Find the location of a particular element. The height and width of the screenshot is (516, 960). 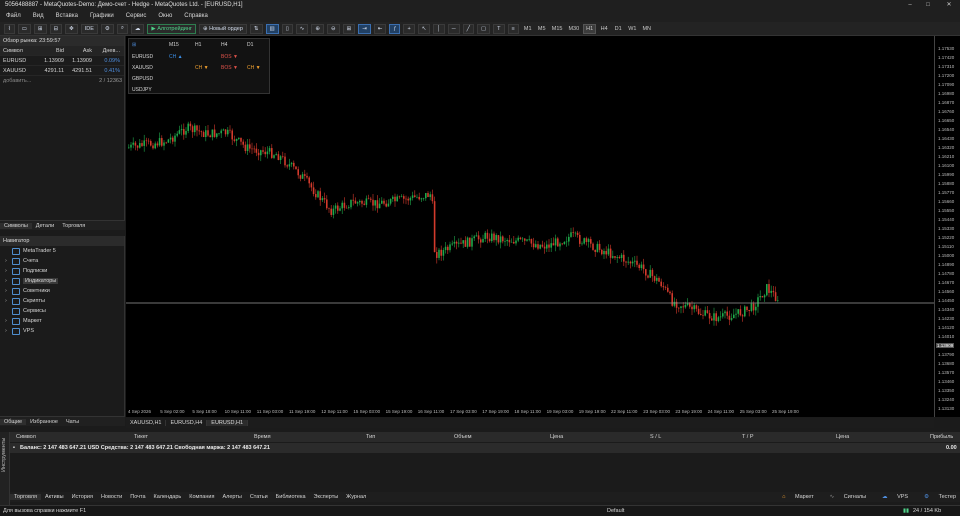

tab-trading: Торговля is located at coordinates (73, 226).